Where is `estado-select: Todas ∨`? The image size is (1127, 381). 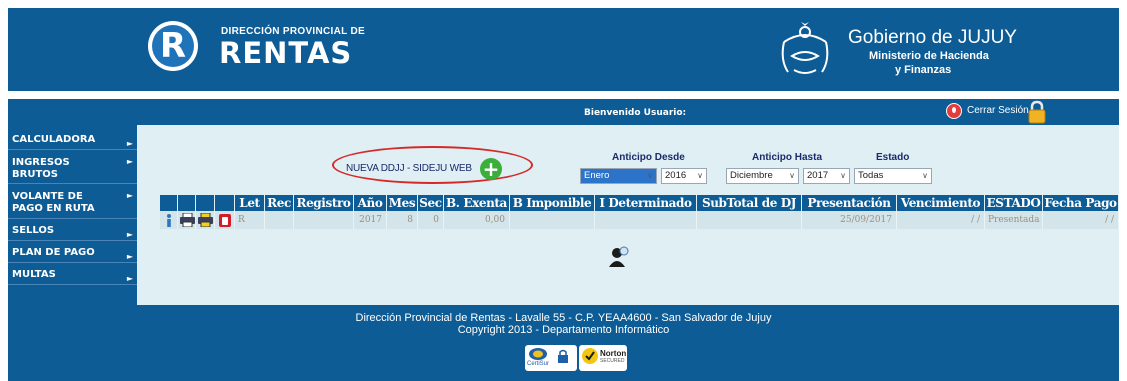
estado-select: Todas ∨ is located at coordinates (893, 176).